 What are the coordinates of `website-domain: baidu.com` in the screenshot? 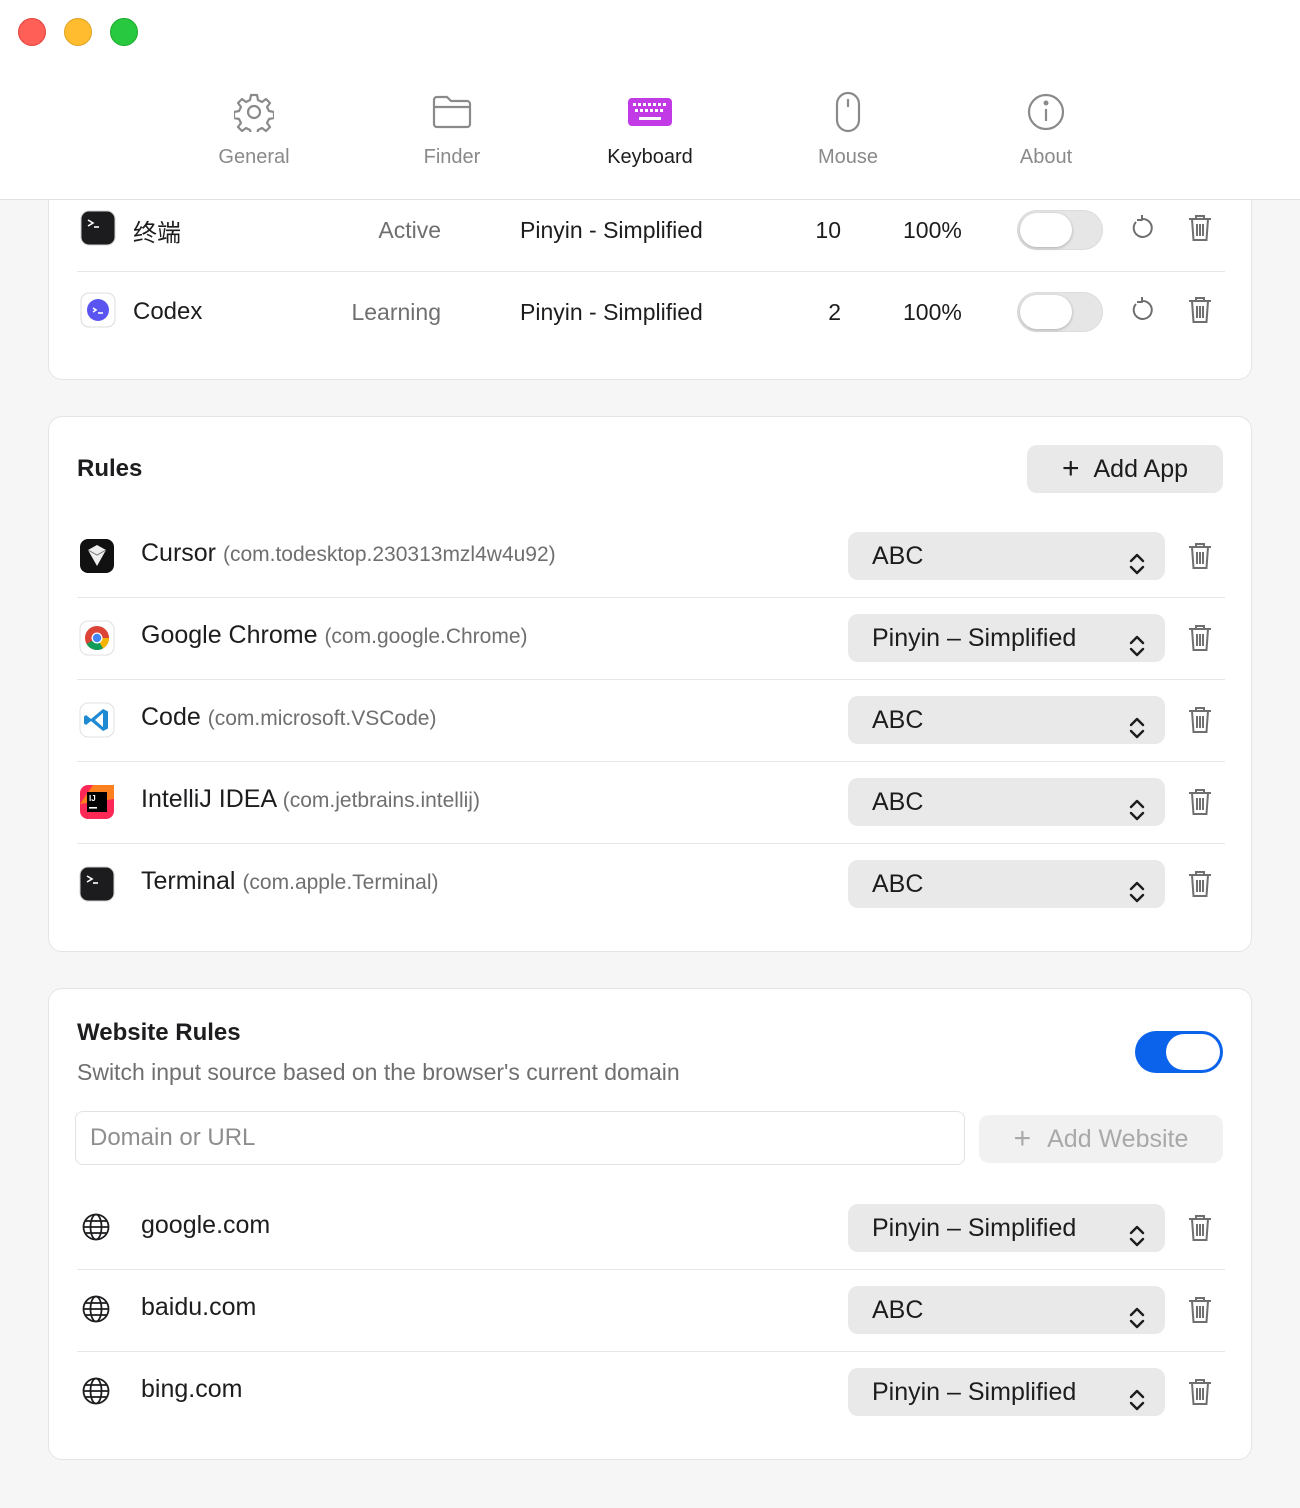 It's located at (199, 1307).